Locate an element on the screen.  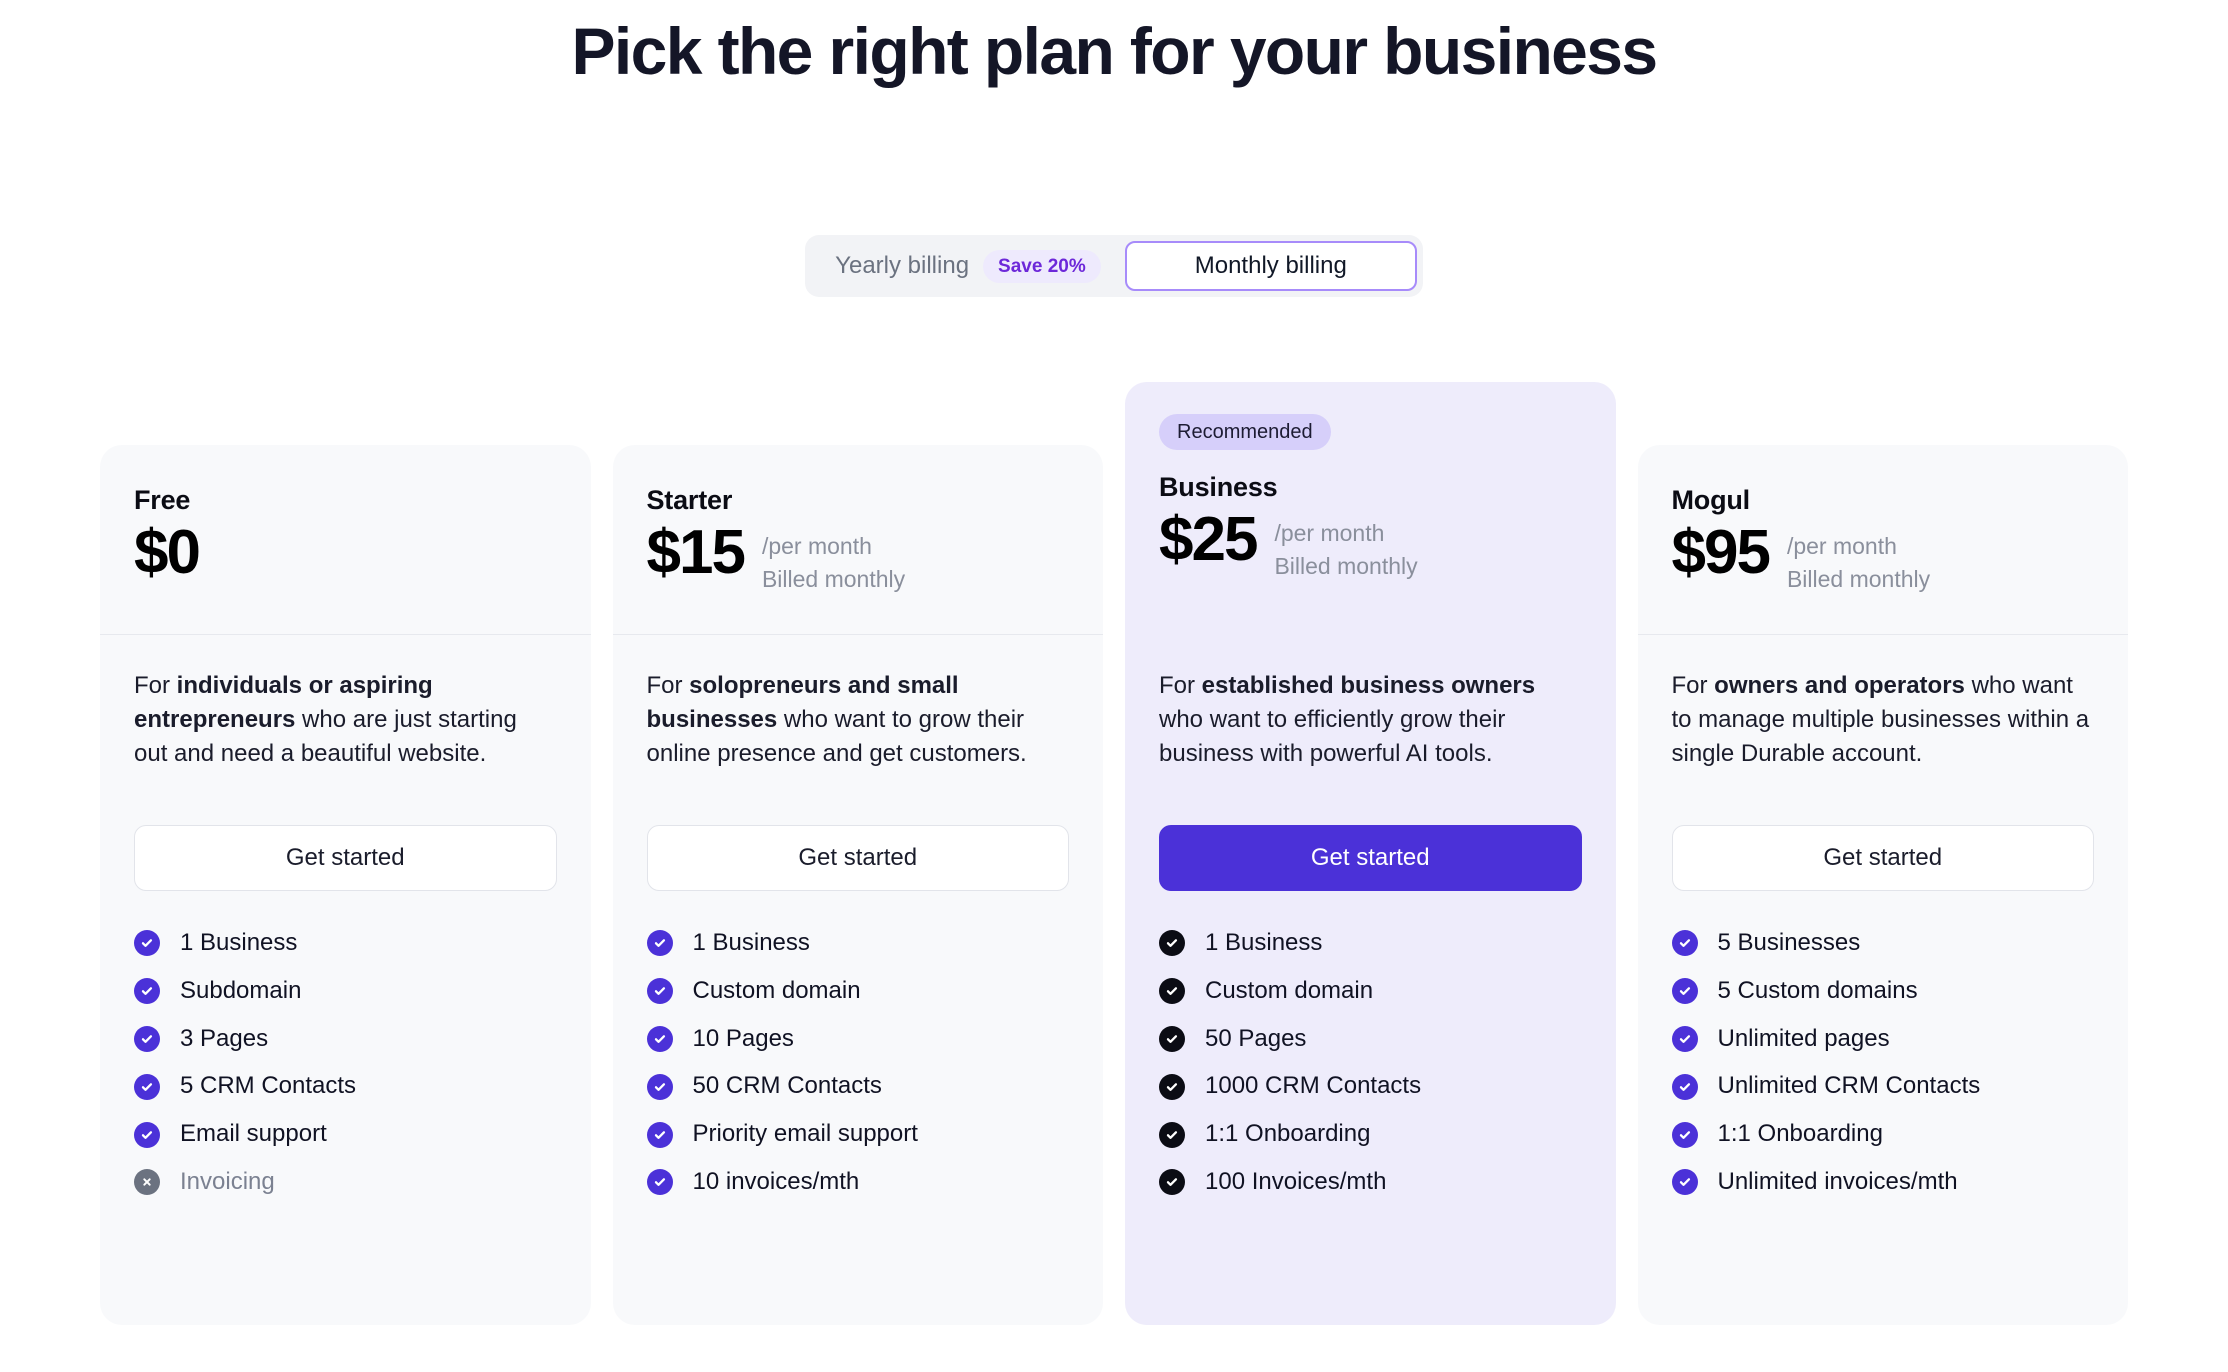
feature-label: 50 Pages is located at coordinates (1256, 1038).